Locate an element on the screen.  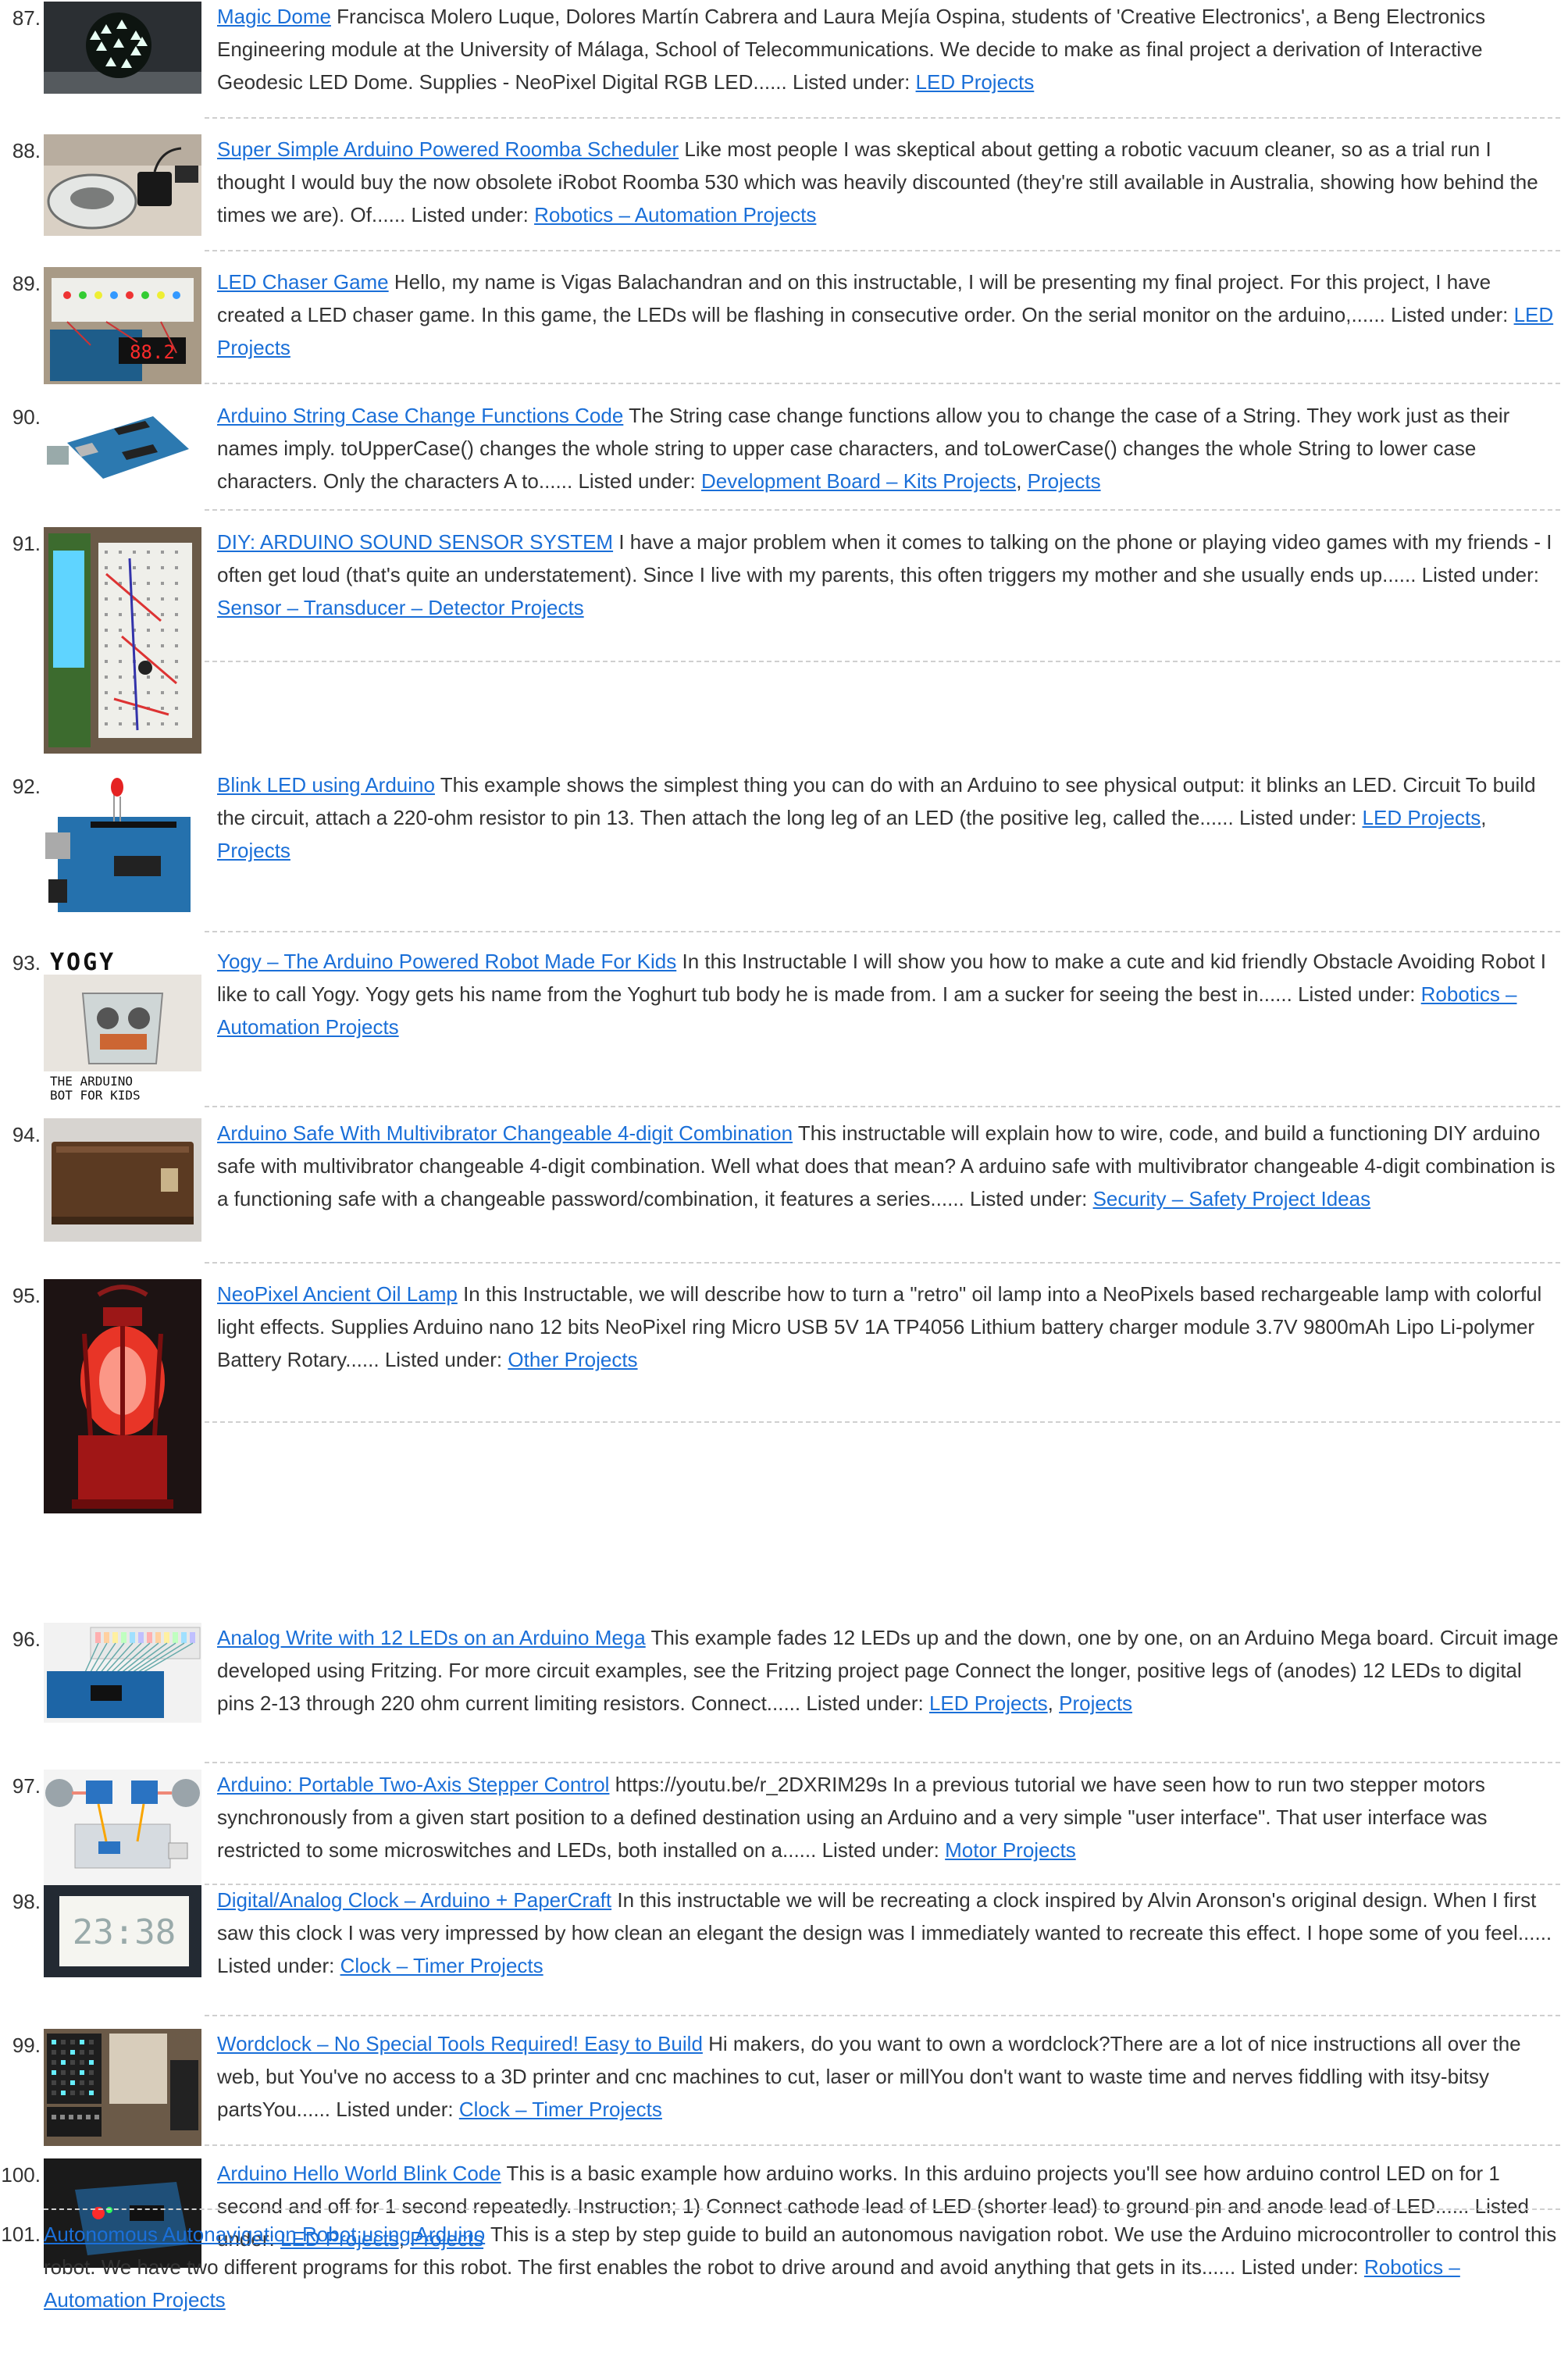
svg-text: 23:38 is located at coordinates (124, 1932).